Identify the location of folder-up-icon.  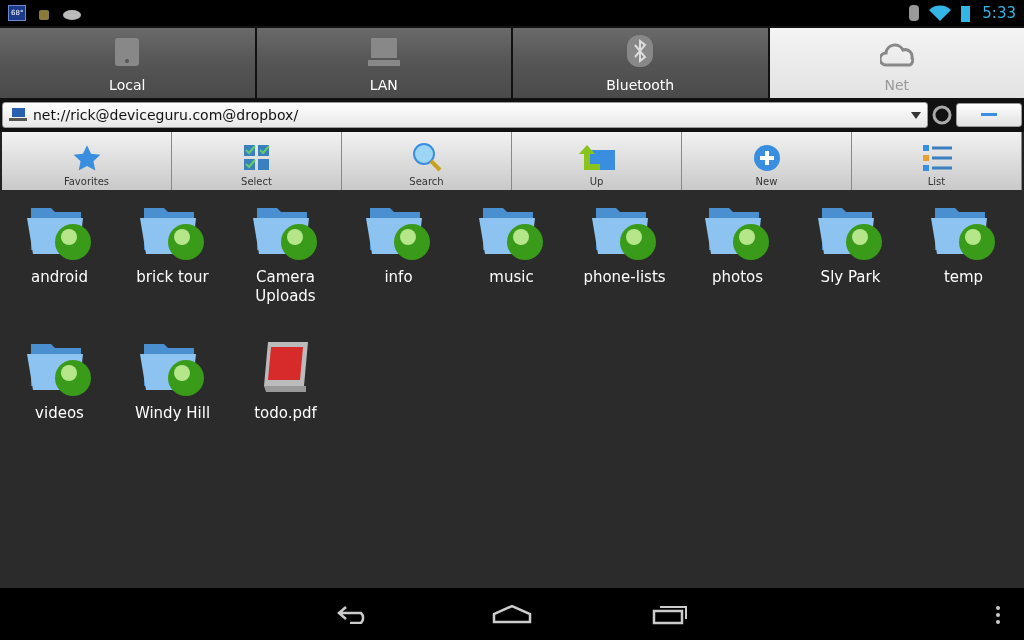
(596, 158).